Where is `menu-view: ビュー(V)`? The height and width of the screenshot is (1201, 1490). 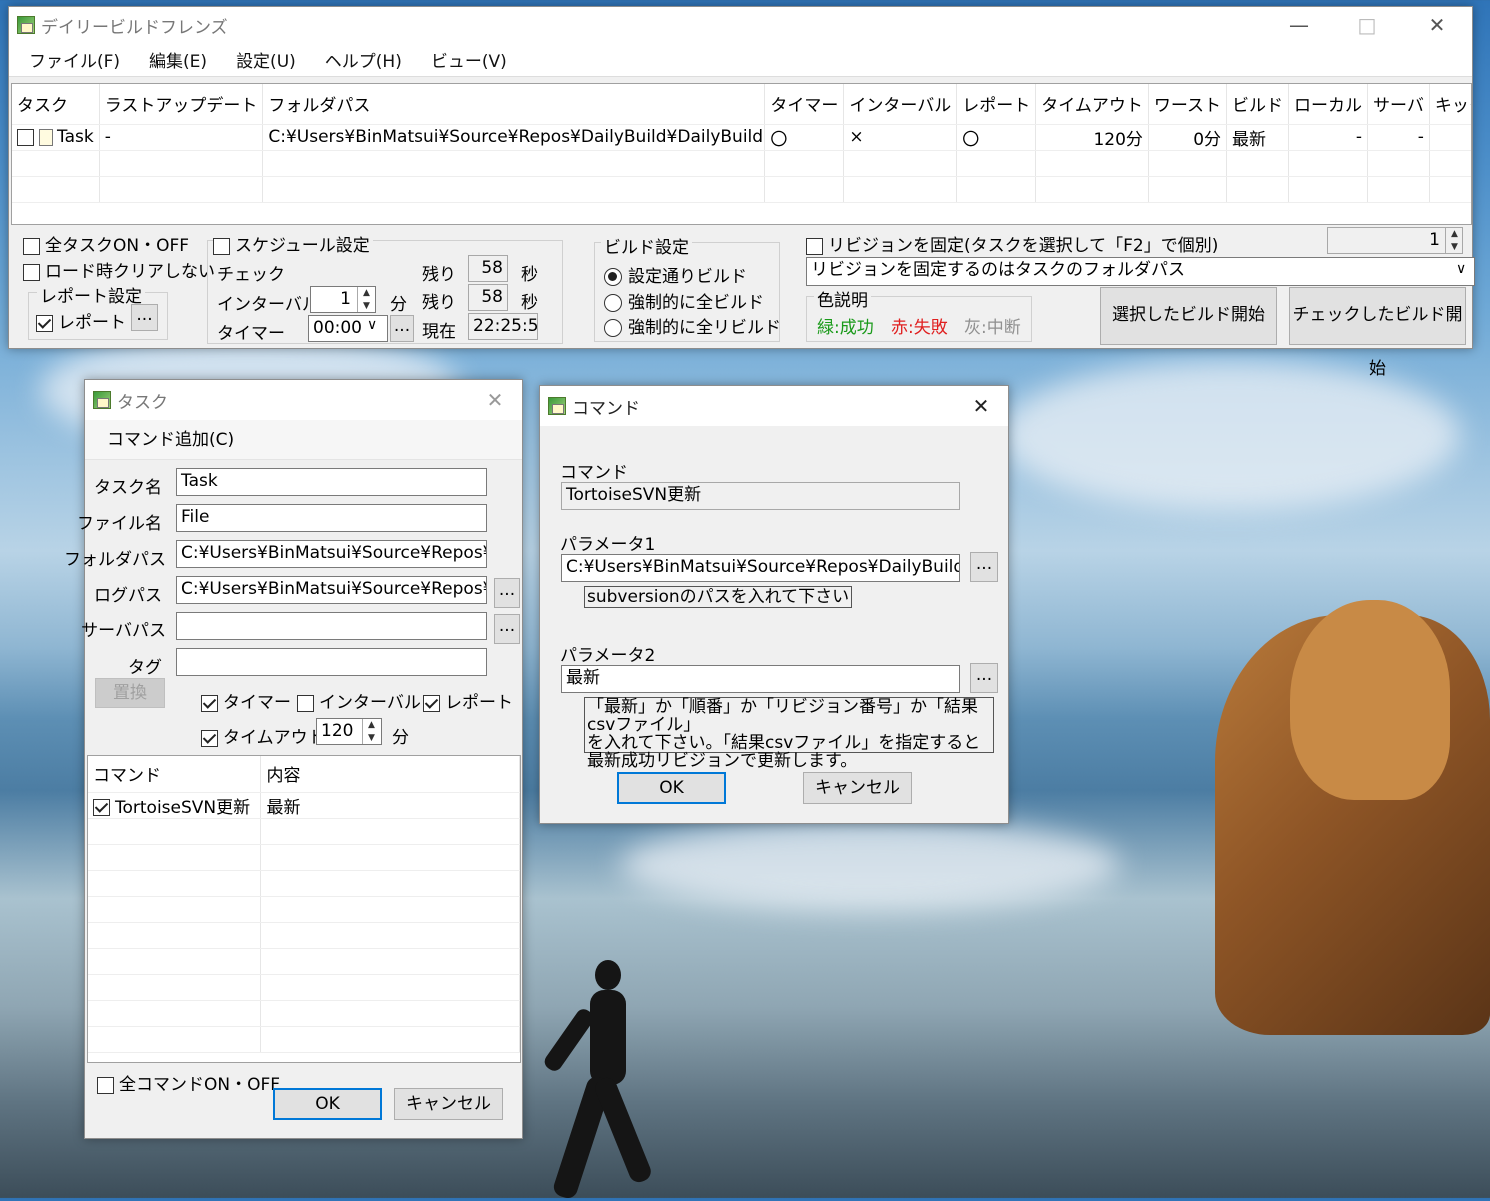
menu-view: ビュー(V) is located at coordinates (469, 59).